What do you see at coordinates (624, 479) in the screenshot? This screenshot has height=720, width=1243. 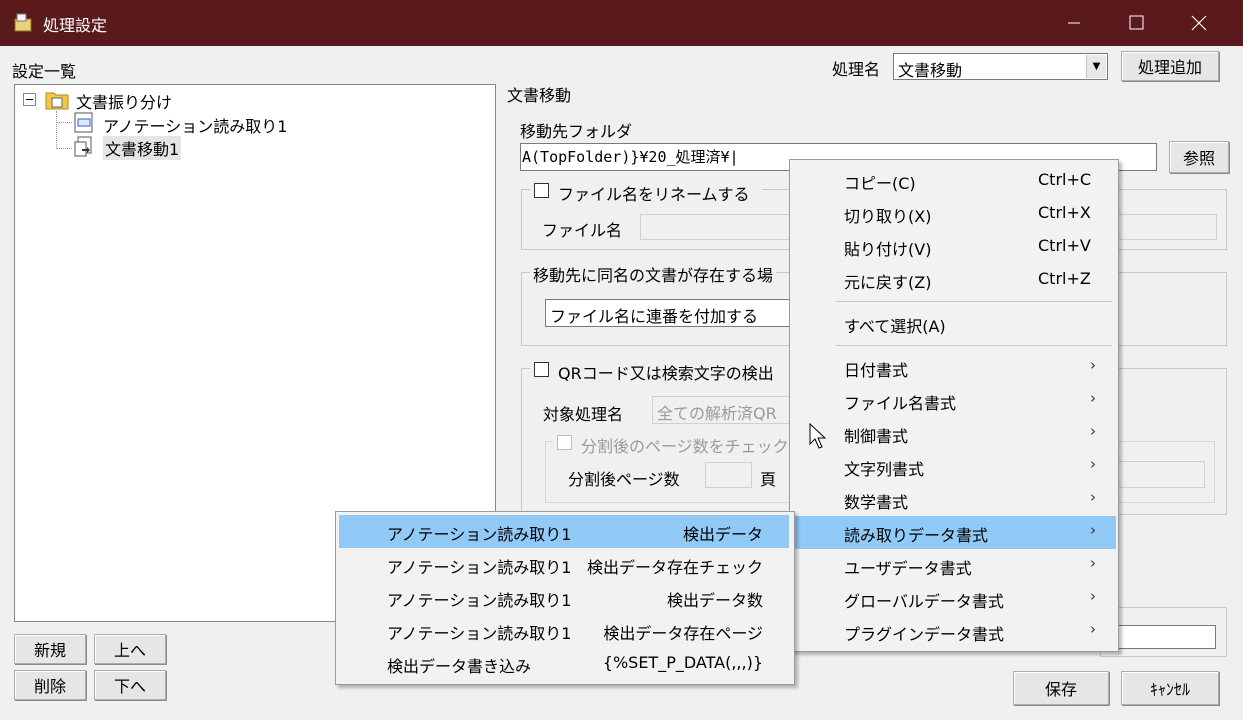 I see `split-pages-label: 分割後ページ数` at bounding box center [624, 479].